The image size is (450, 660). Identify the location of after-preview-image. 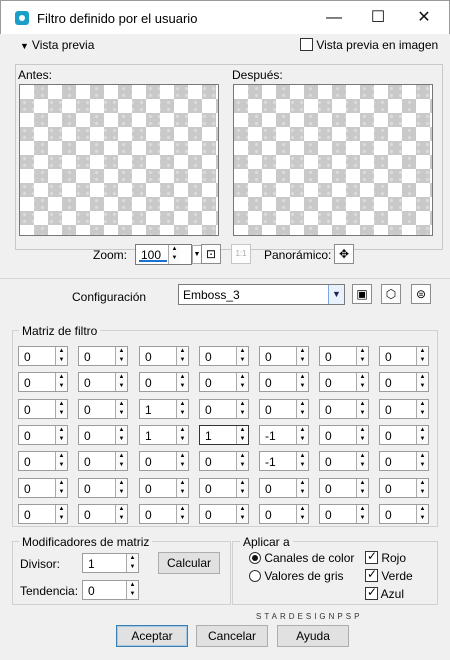
(333, 160).